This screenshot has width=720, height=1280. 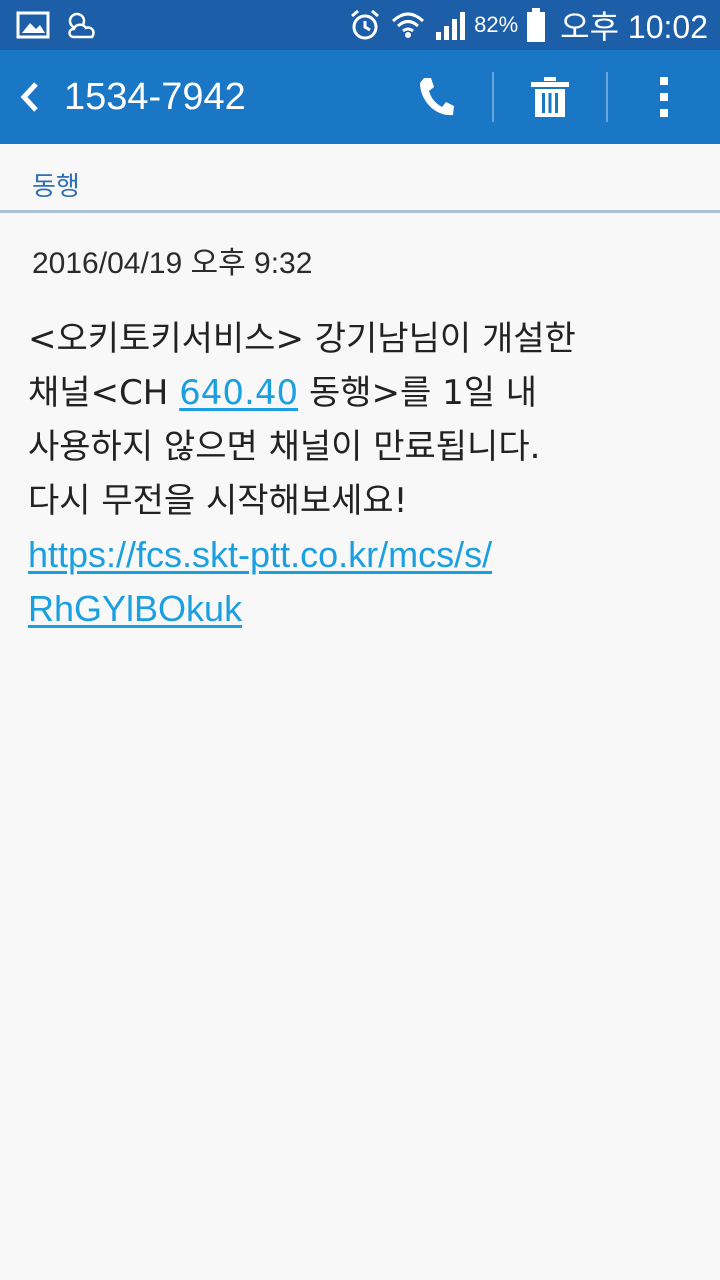 I want to click on wifi-icon, so click(x=408, y=25).